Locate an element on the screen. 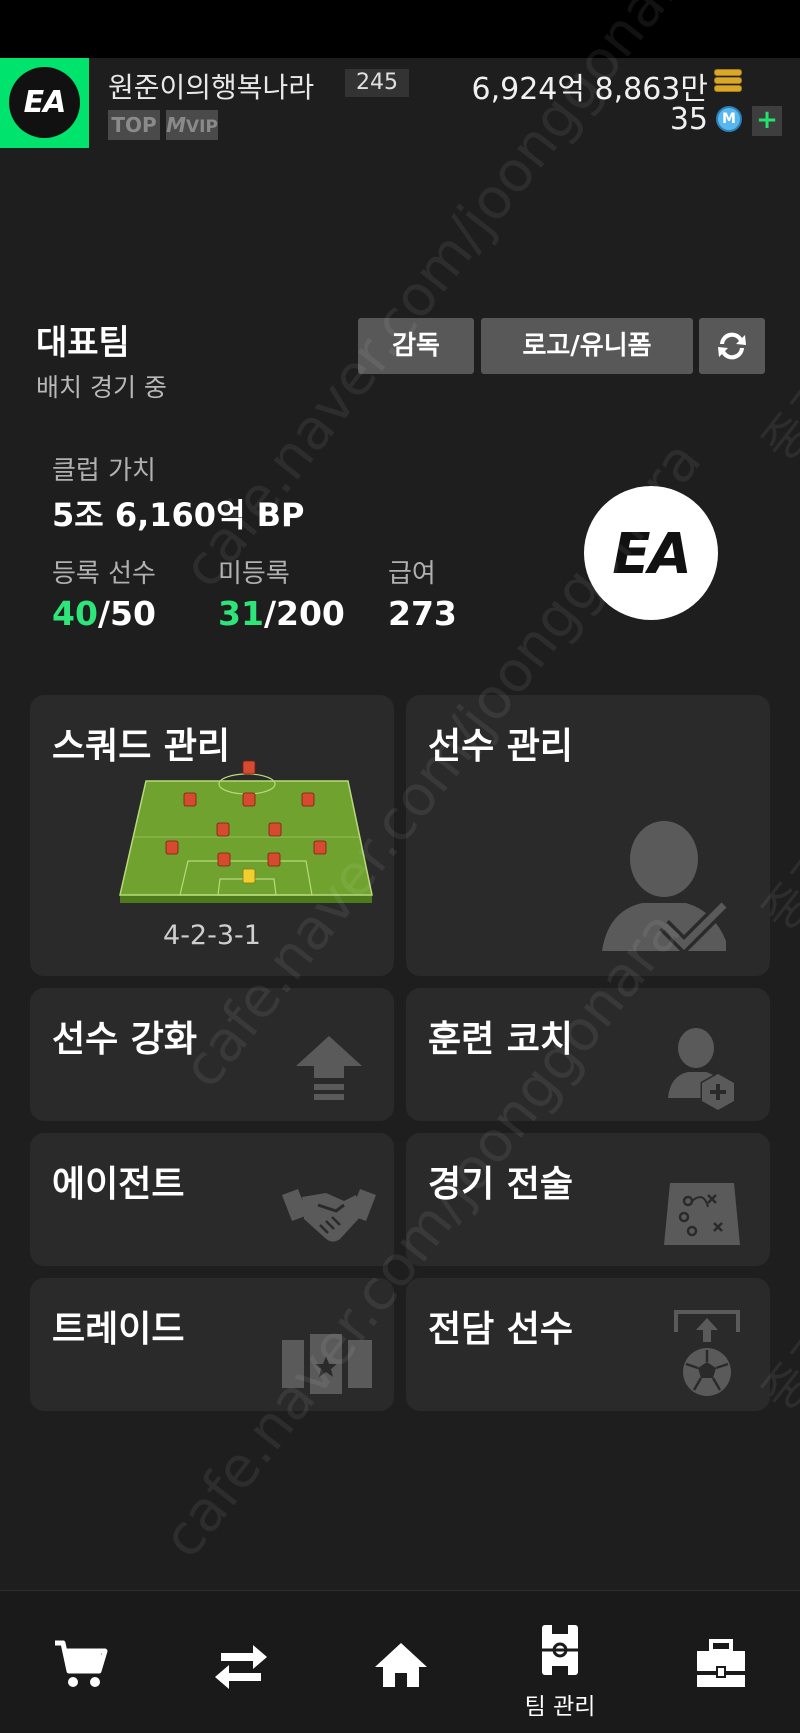  coin-stack-icon is located at coordinates (728, 81).